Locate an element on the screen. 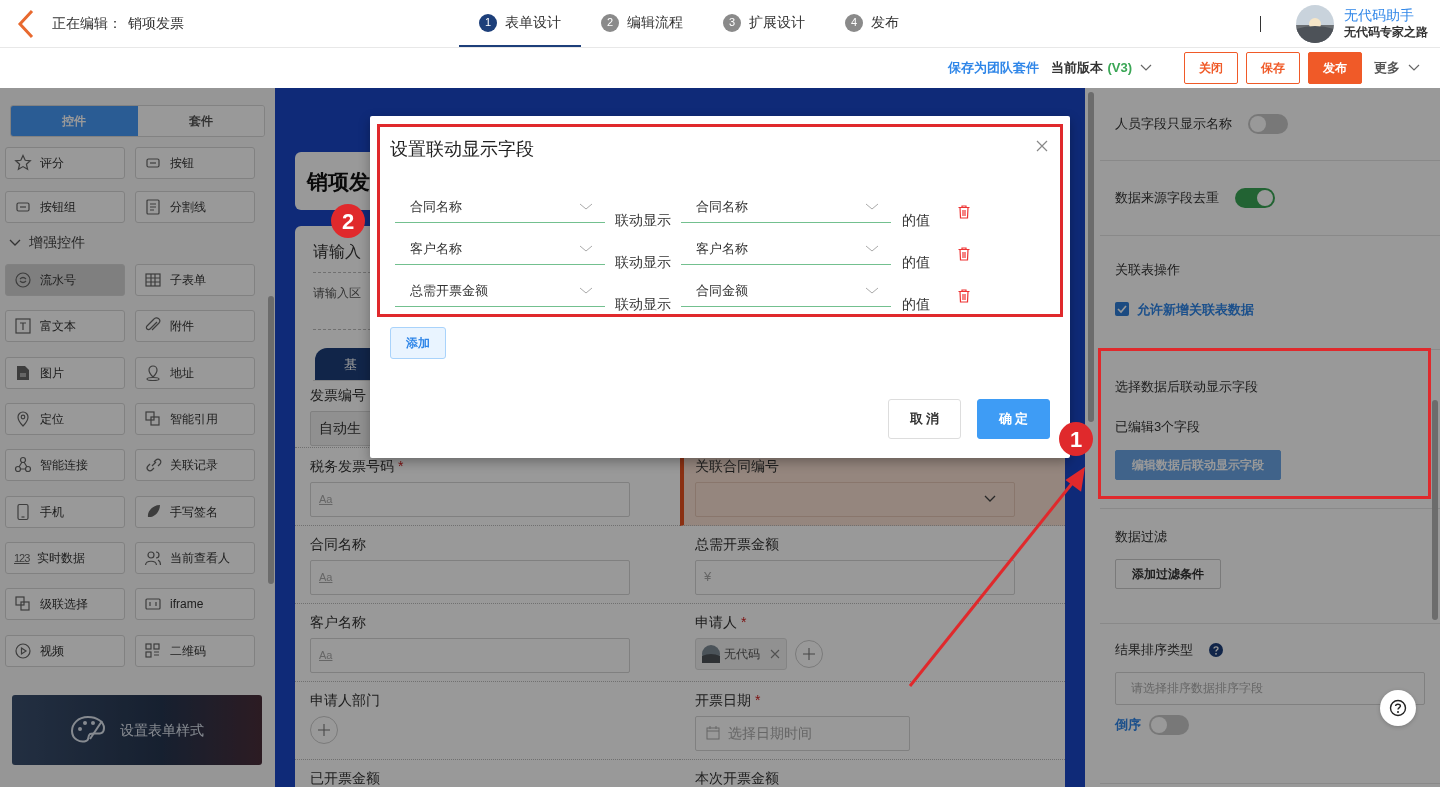 Image resolution: width=1440 pixels, height=787 pixels. play-icon is located at coordinates (23, 650).